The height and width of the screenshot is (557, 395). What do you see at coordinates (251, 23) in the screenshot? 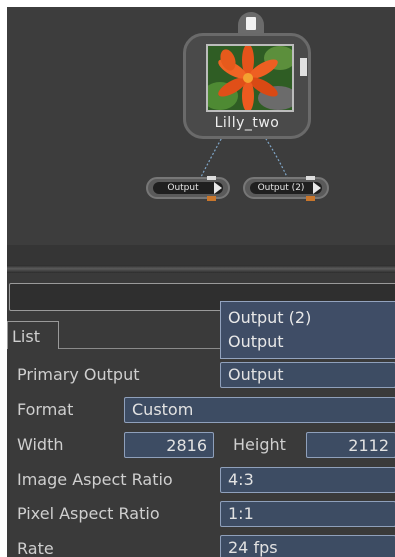
I see `document-icon` at bounding box center [251, 23].